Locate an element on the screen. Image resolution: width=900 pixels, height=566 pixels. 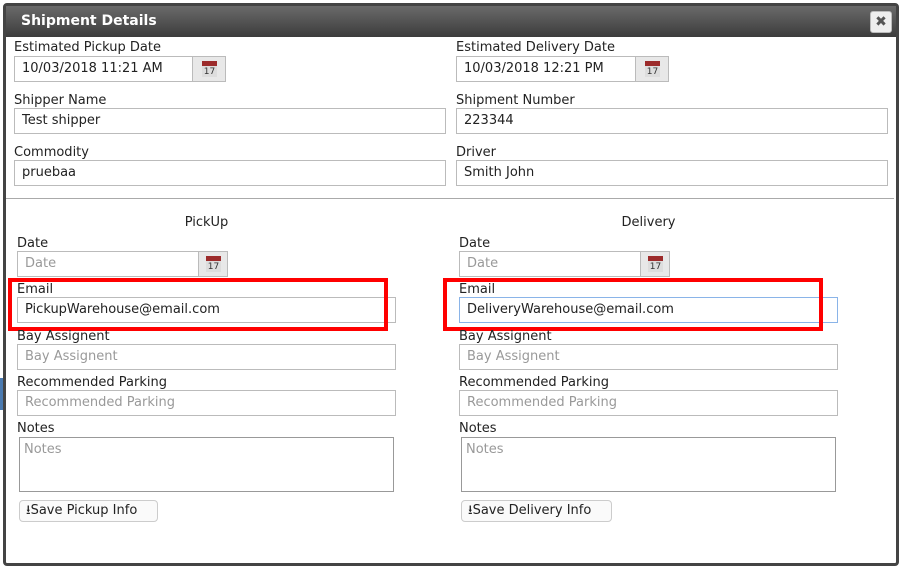
save-pickup-button: ⭳Save Pickup Info is located at coordinates (88, 511).